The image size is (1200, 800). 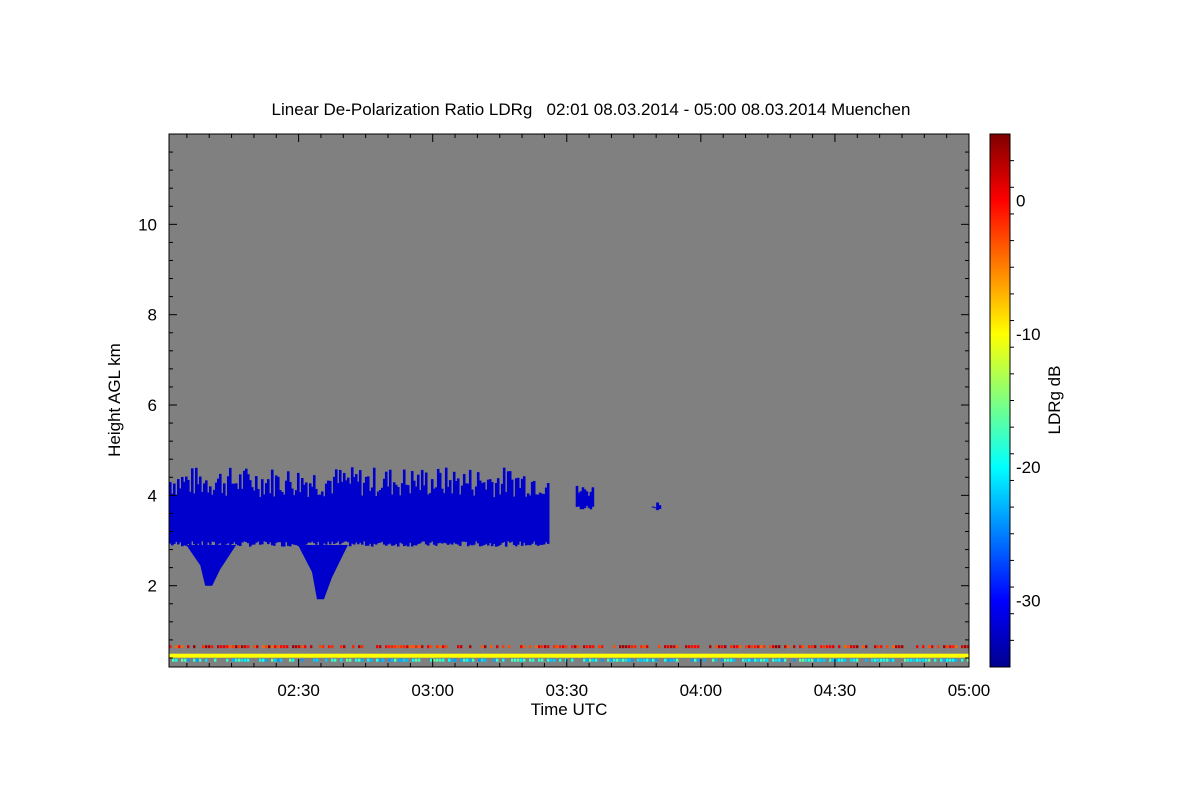 I want to click on y-tick-label: 6, so click(x=152, y=405).